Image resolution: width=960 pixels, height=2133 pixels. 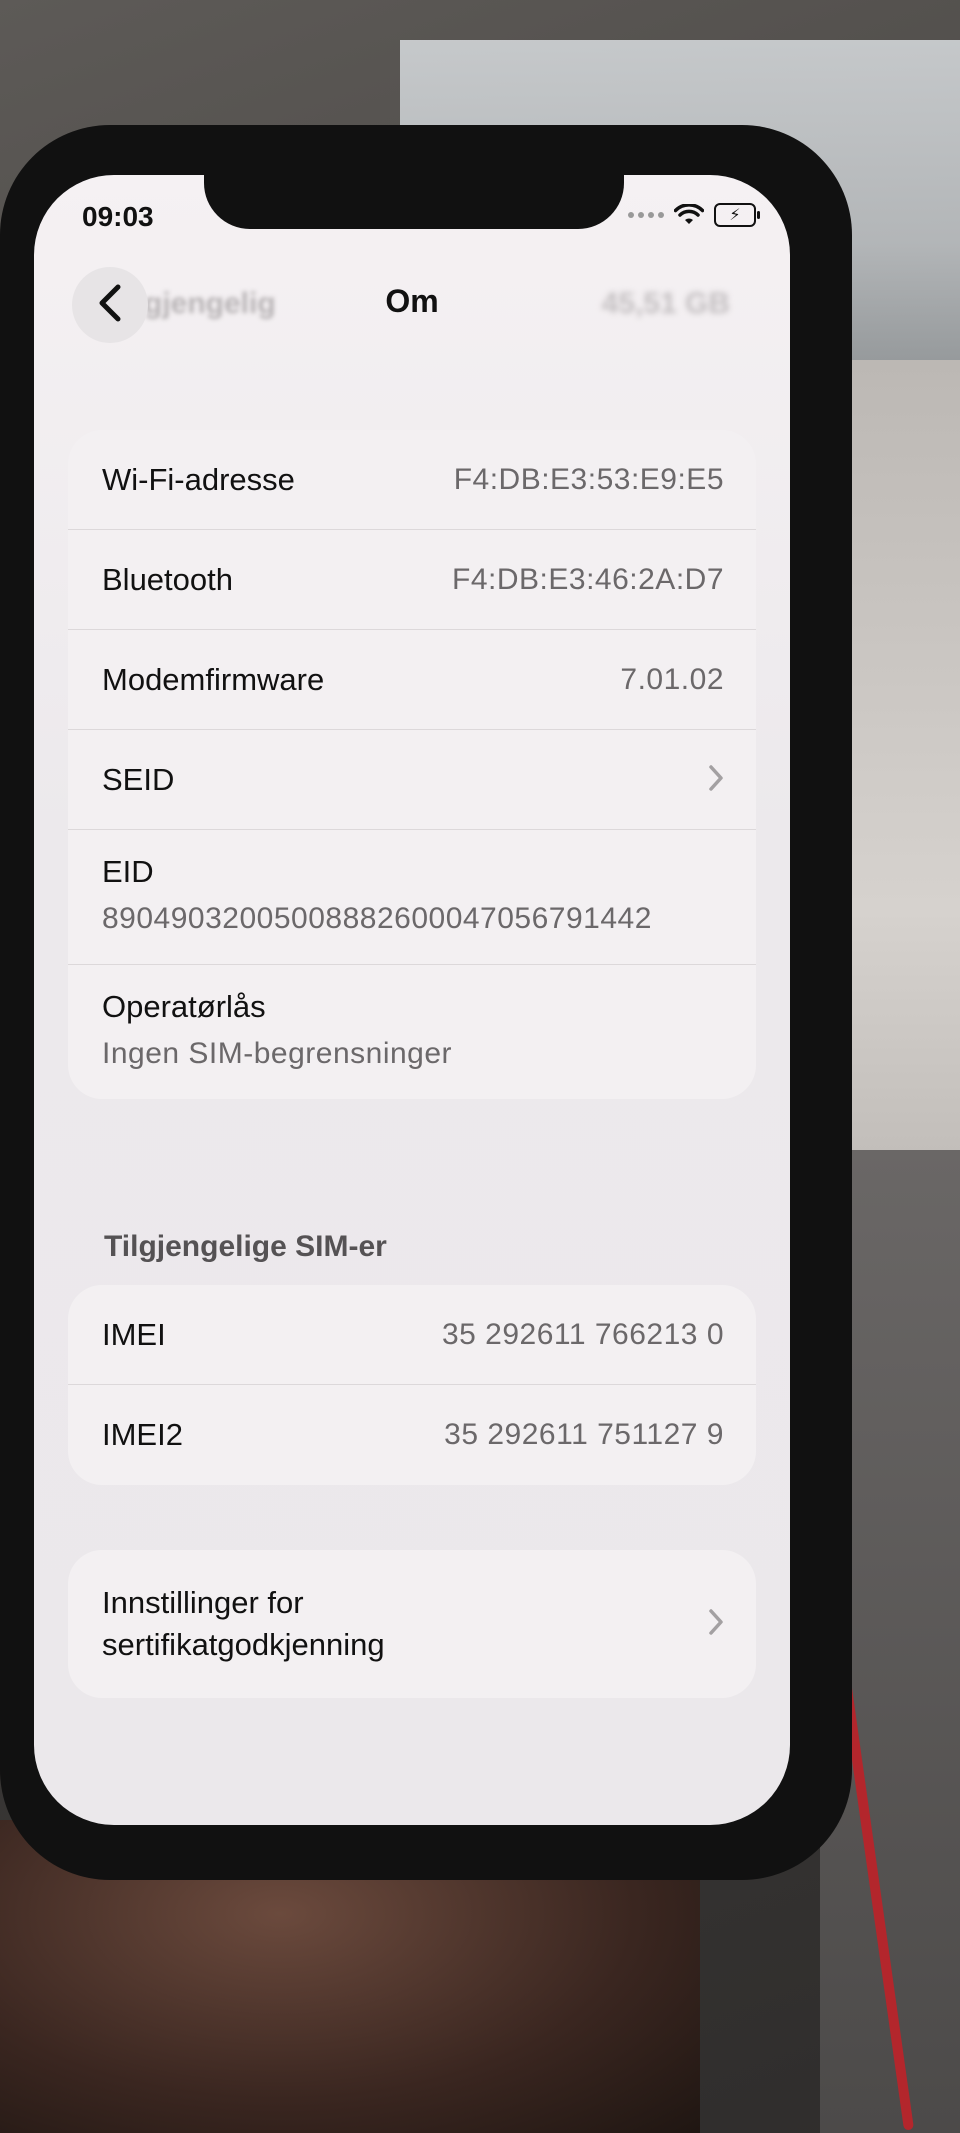 What do you see at coordinates (588, 479) in the screenshot?
I see `row-value: F4:DB:E3:53:E9:E5` at bounding box center [588, 479].